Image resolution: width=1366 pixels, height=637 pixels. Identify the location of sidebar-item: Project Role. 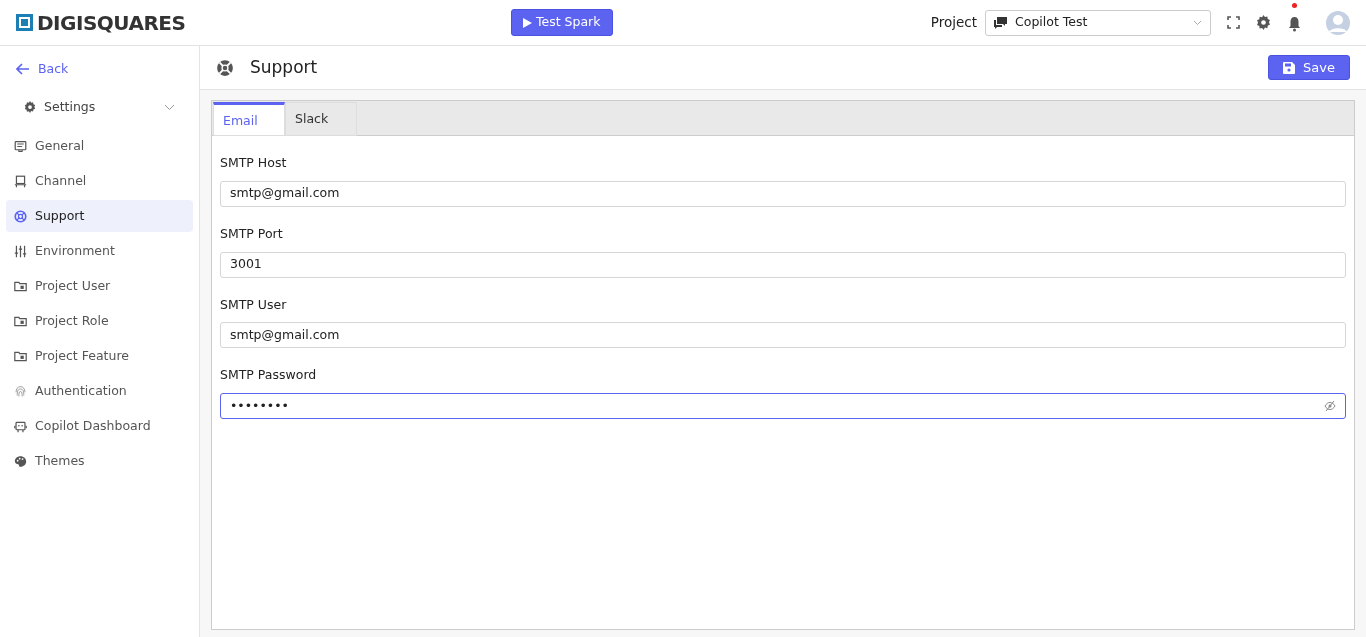
(99, 321).